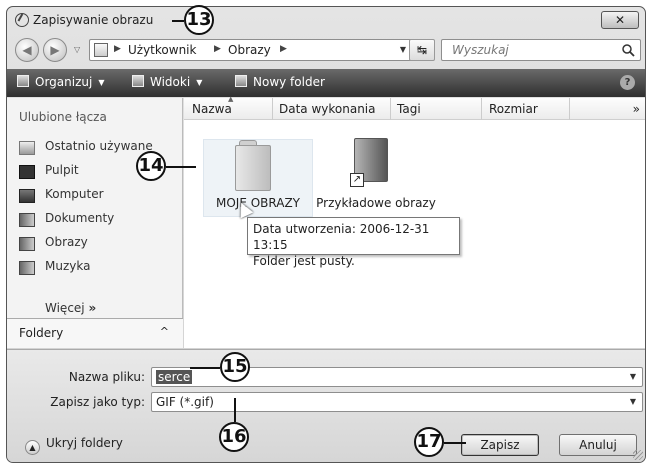 Image resolution: width=652 pixels, height=469 pixels. Describe the element at coordinates (93, 20) in the screenshot. I see `window-title: Zapisywanie obrazu` at that location.